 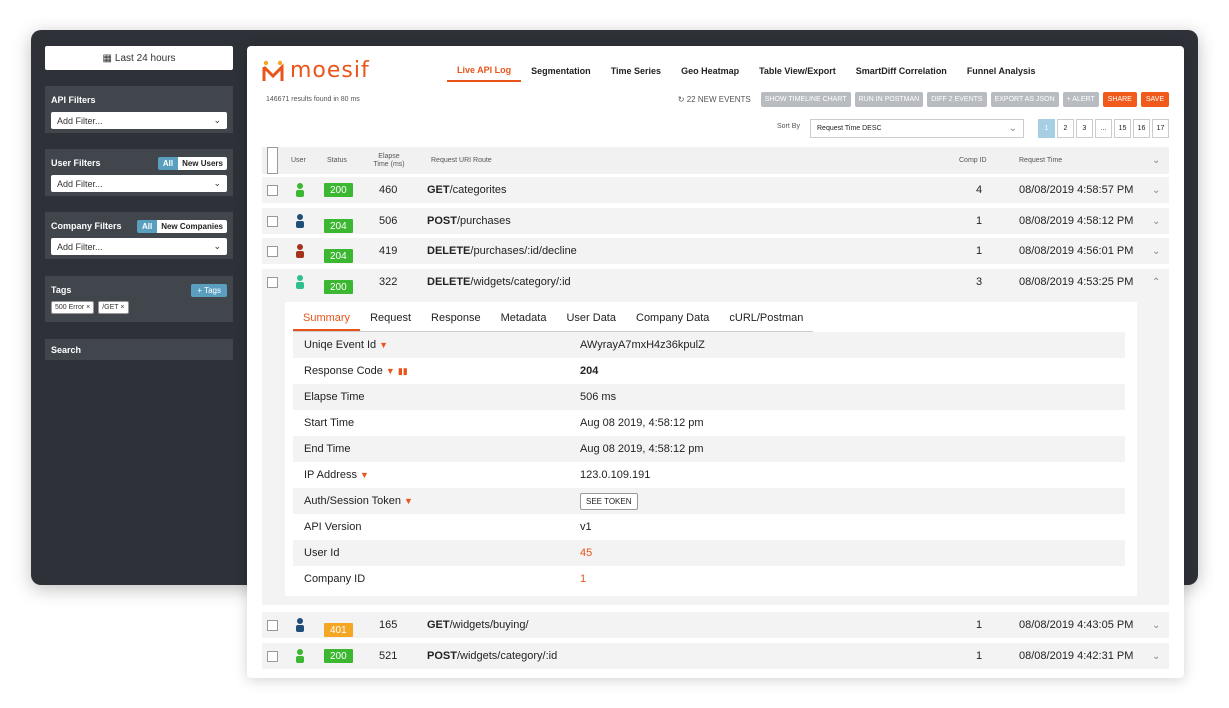 I want to click on comp-id-value: 1, so click(x=979, y=251).